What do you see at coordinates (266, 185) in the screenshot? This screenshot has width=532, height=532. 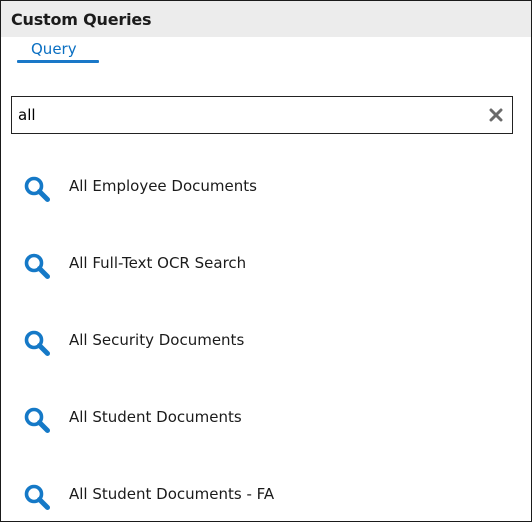 I see `list-item: All Employee Documents` at bounding box center [266, 185].